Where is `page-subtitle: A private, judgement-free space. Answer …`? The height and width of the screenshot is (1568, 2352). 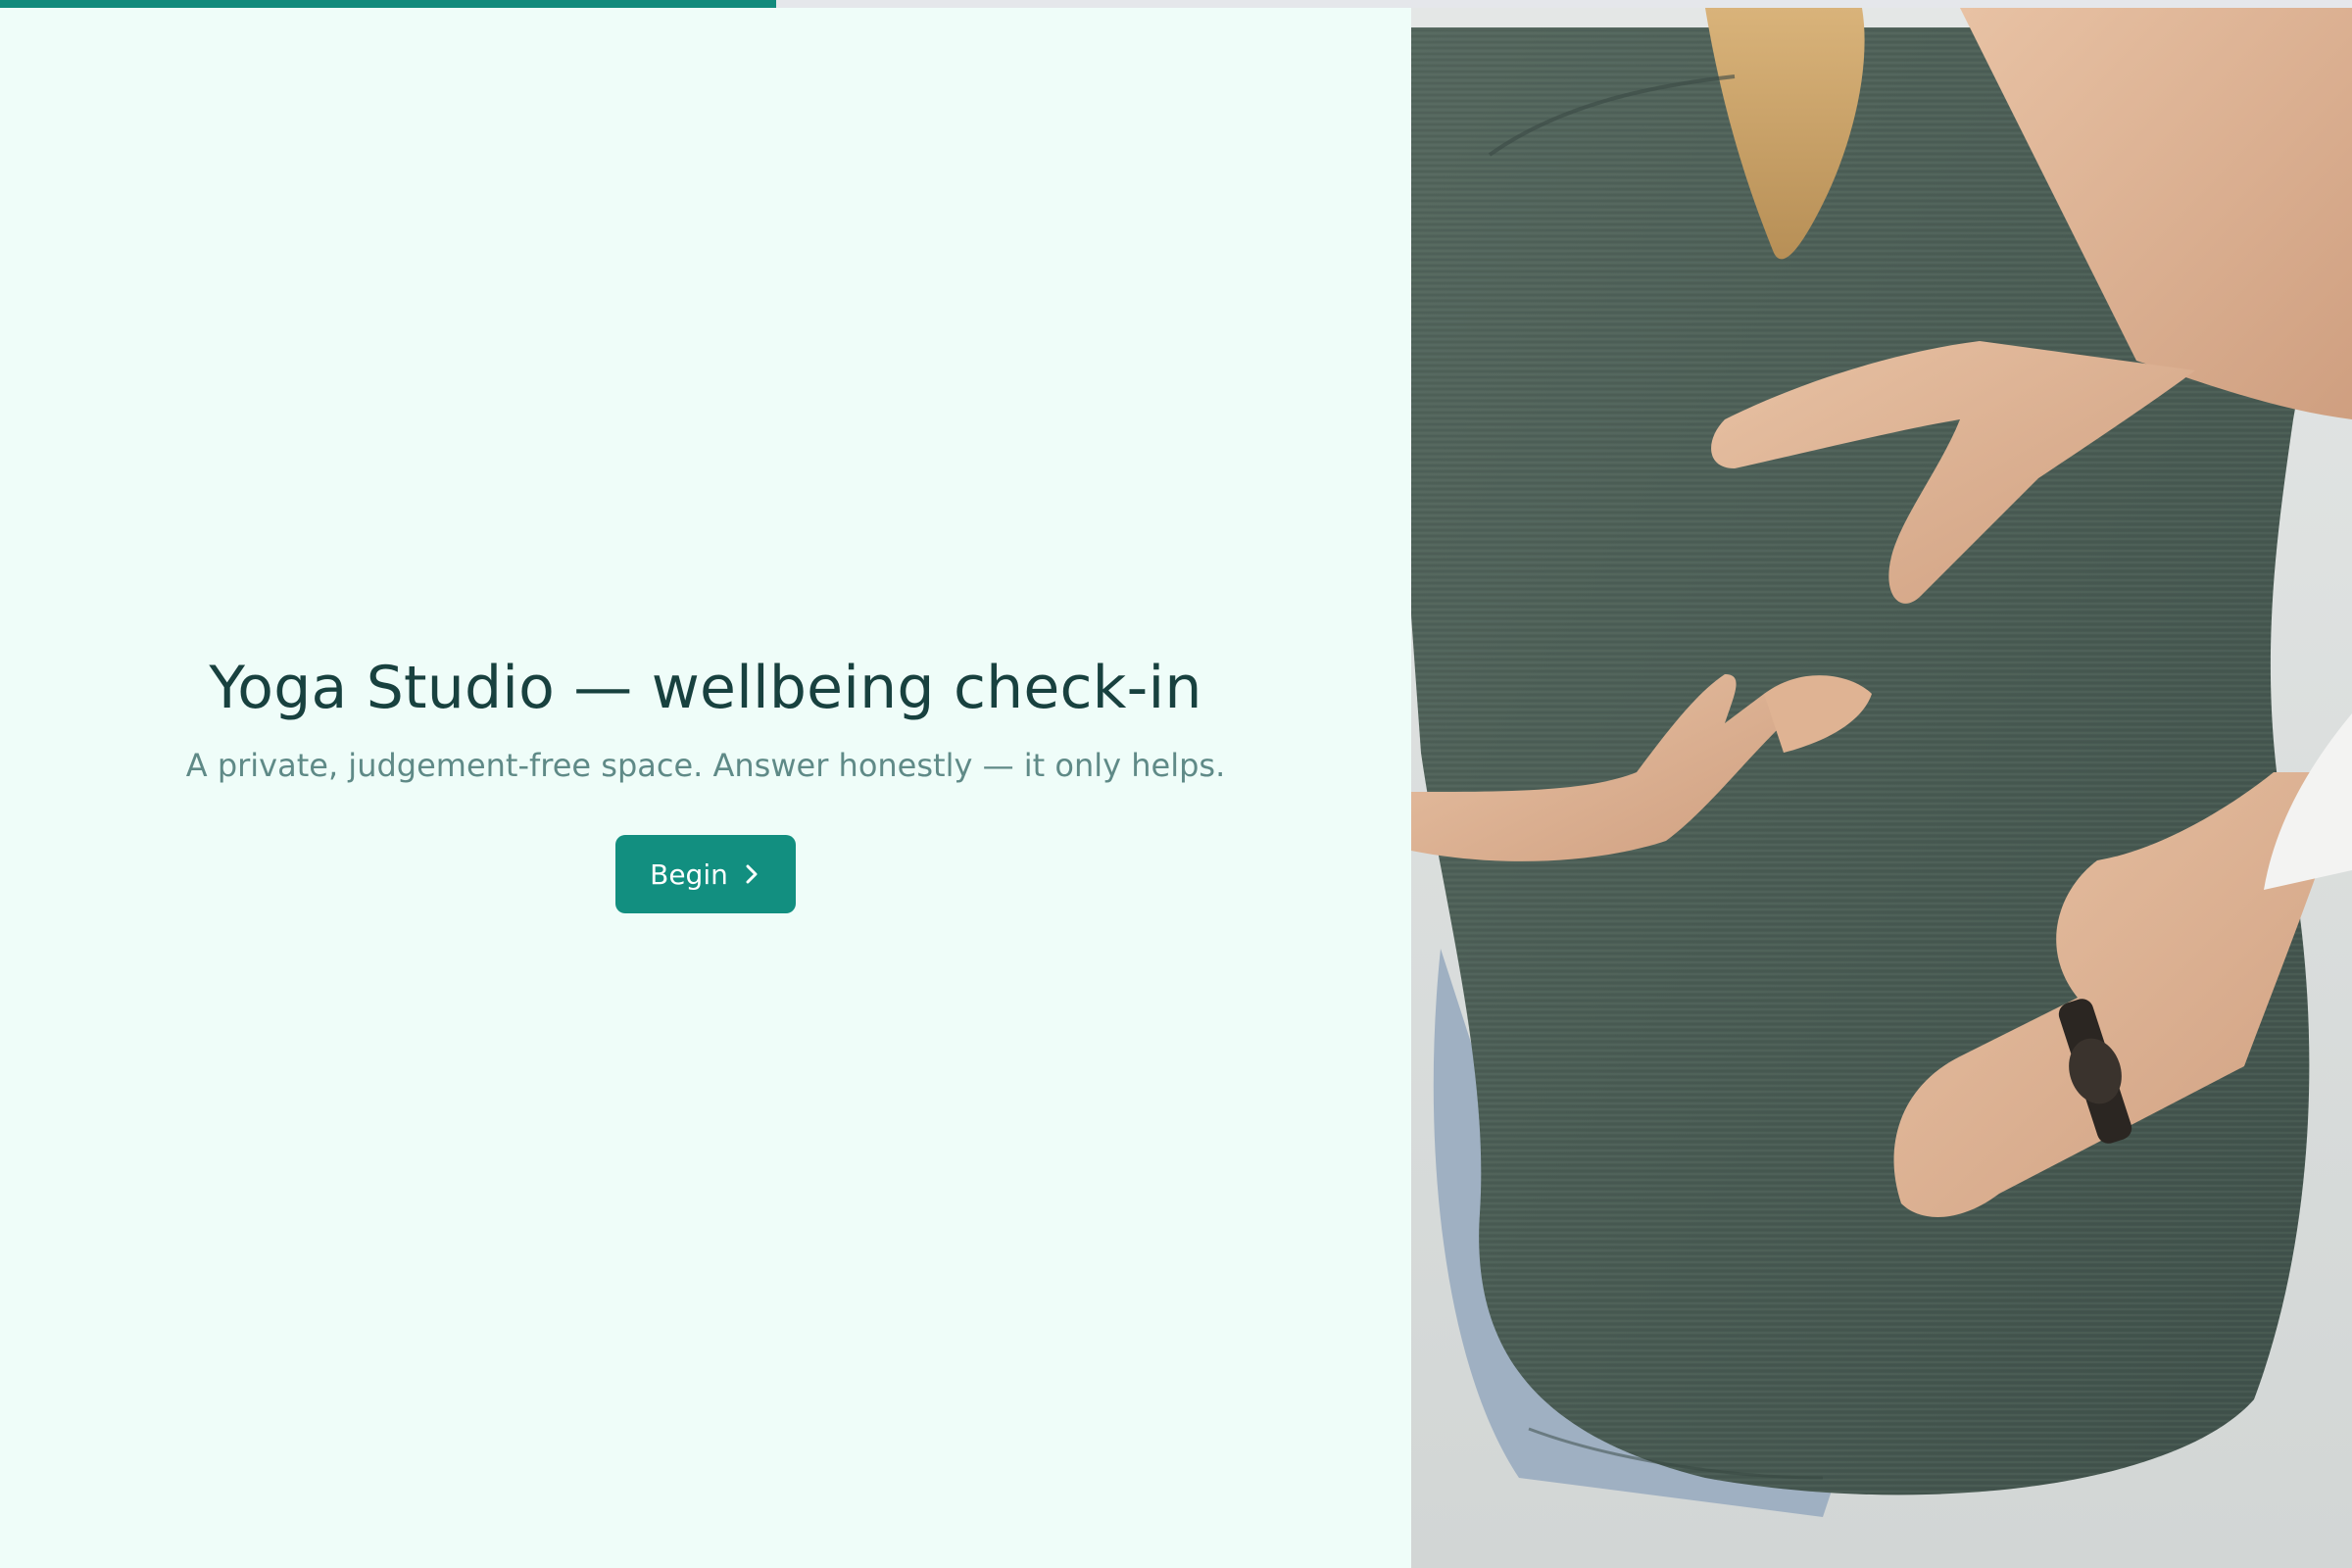 page-subtitle: A private, judgement-free space. Answer … is located at coordinates (705, 765).